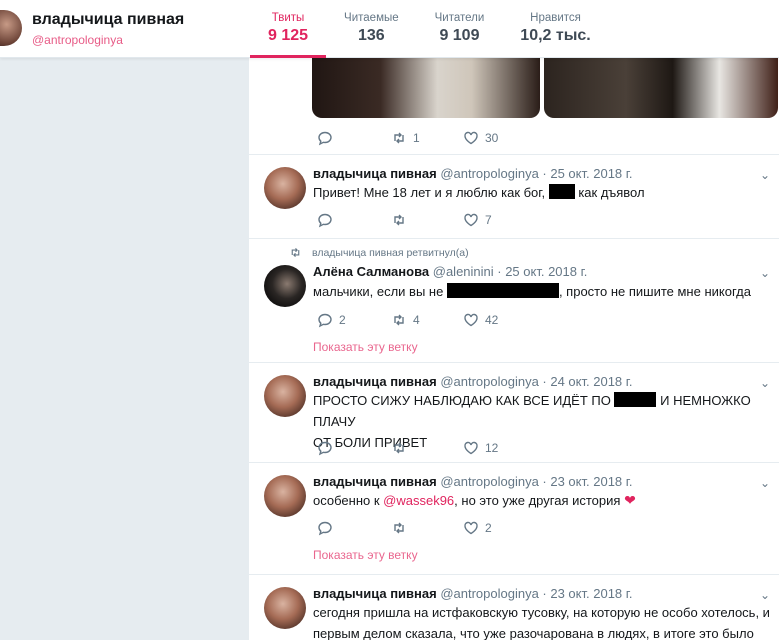  Describe the element at coordinates (288, 18) in the screenshot. I see `stat-label: Твиты` at that location.